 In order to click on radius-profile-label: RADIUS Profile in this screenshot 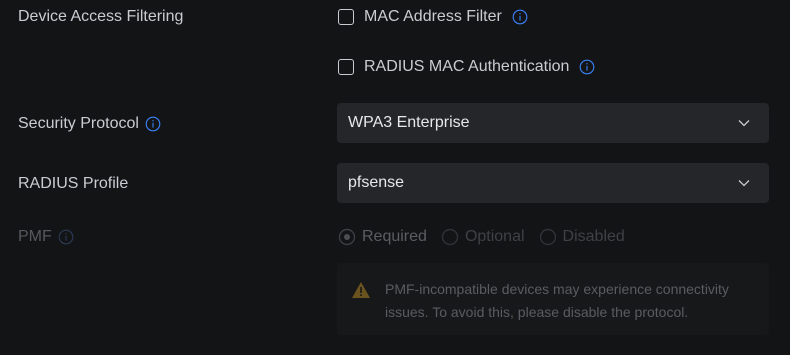, I will do `click(73, 184)`.